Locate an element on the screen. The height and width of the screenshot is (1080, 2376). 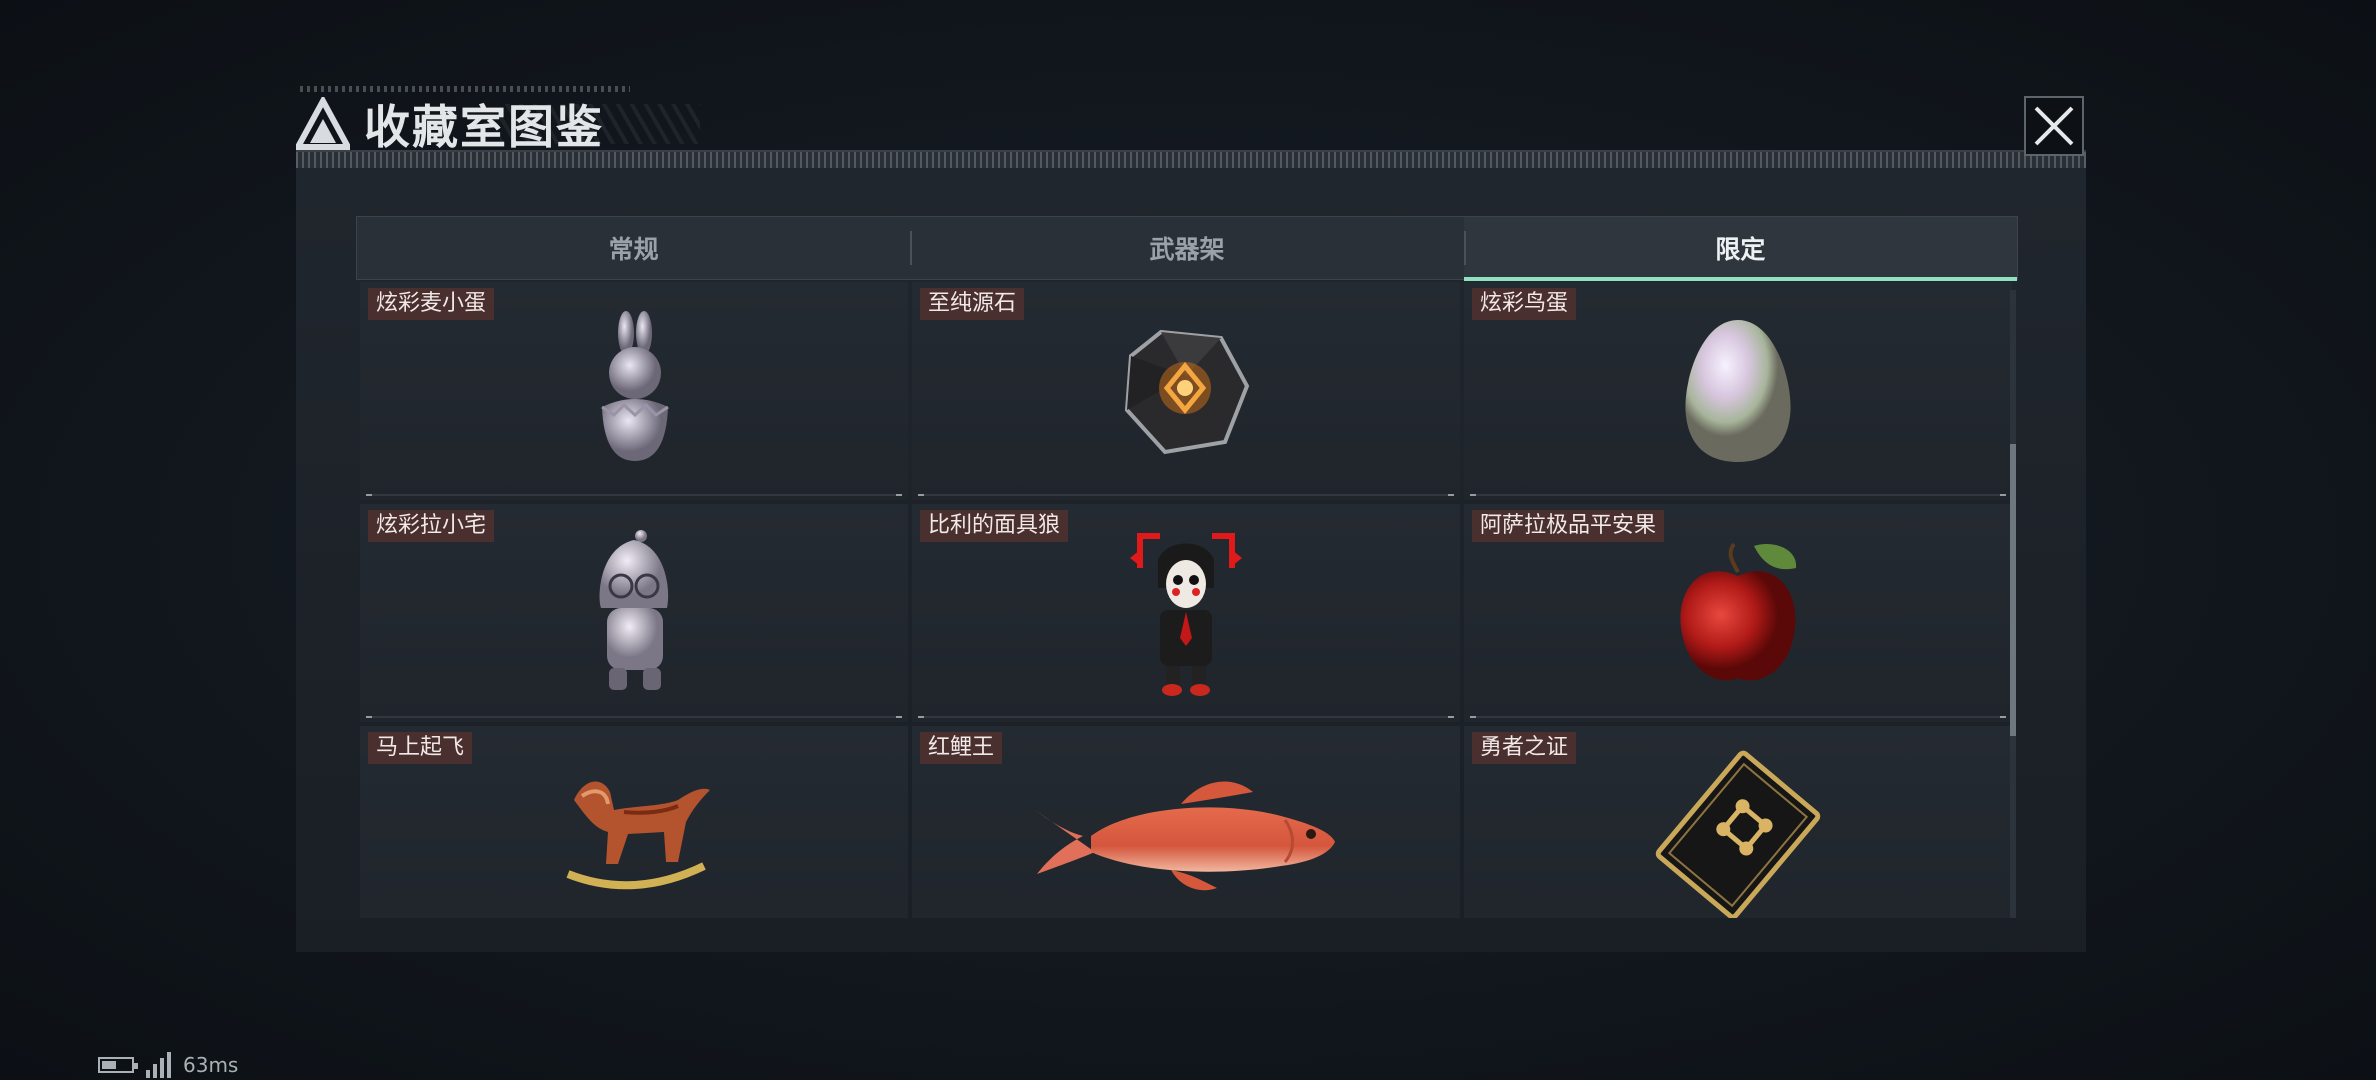
pearl-egg-icon is located at coordinates (1738, 391).